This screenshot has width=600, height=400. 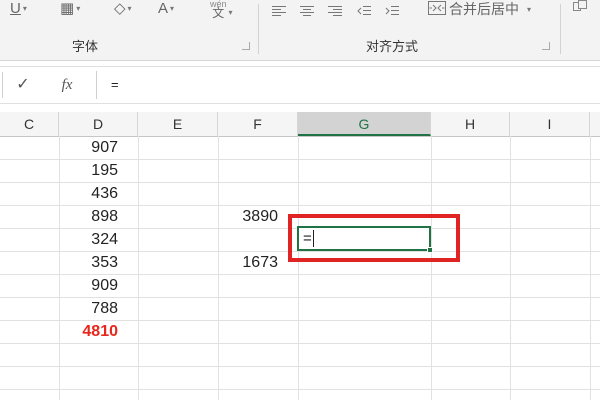 I want to click on merge-center-button: 合并后居中 ▾, so click(x=479, y=11).